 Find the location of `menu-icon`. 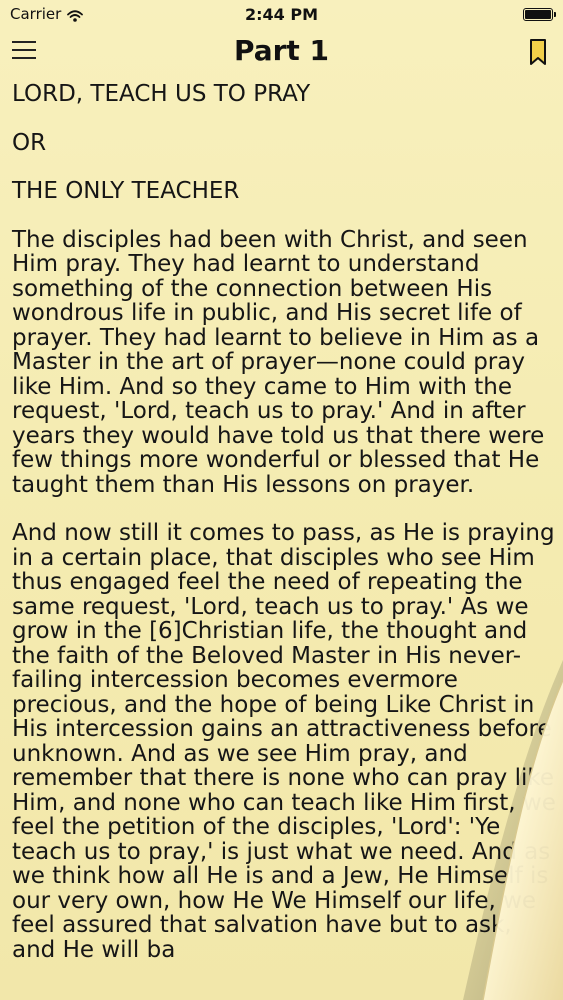

menu-icon is located at coordinates (24, 51).